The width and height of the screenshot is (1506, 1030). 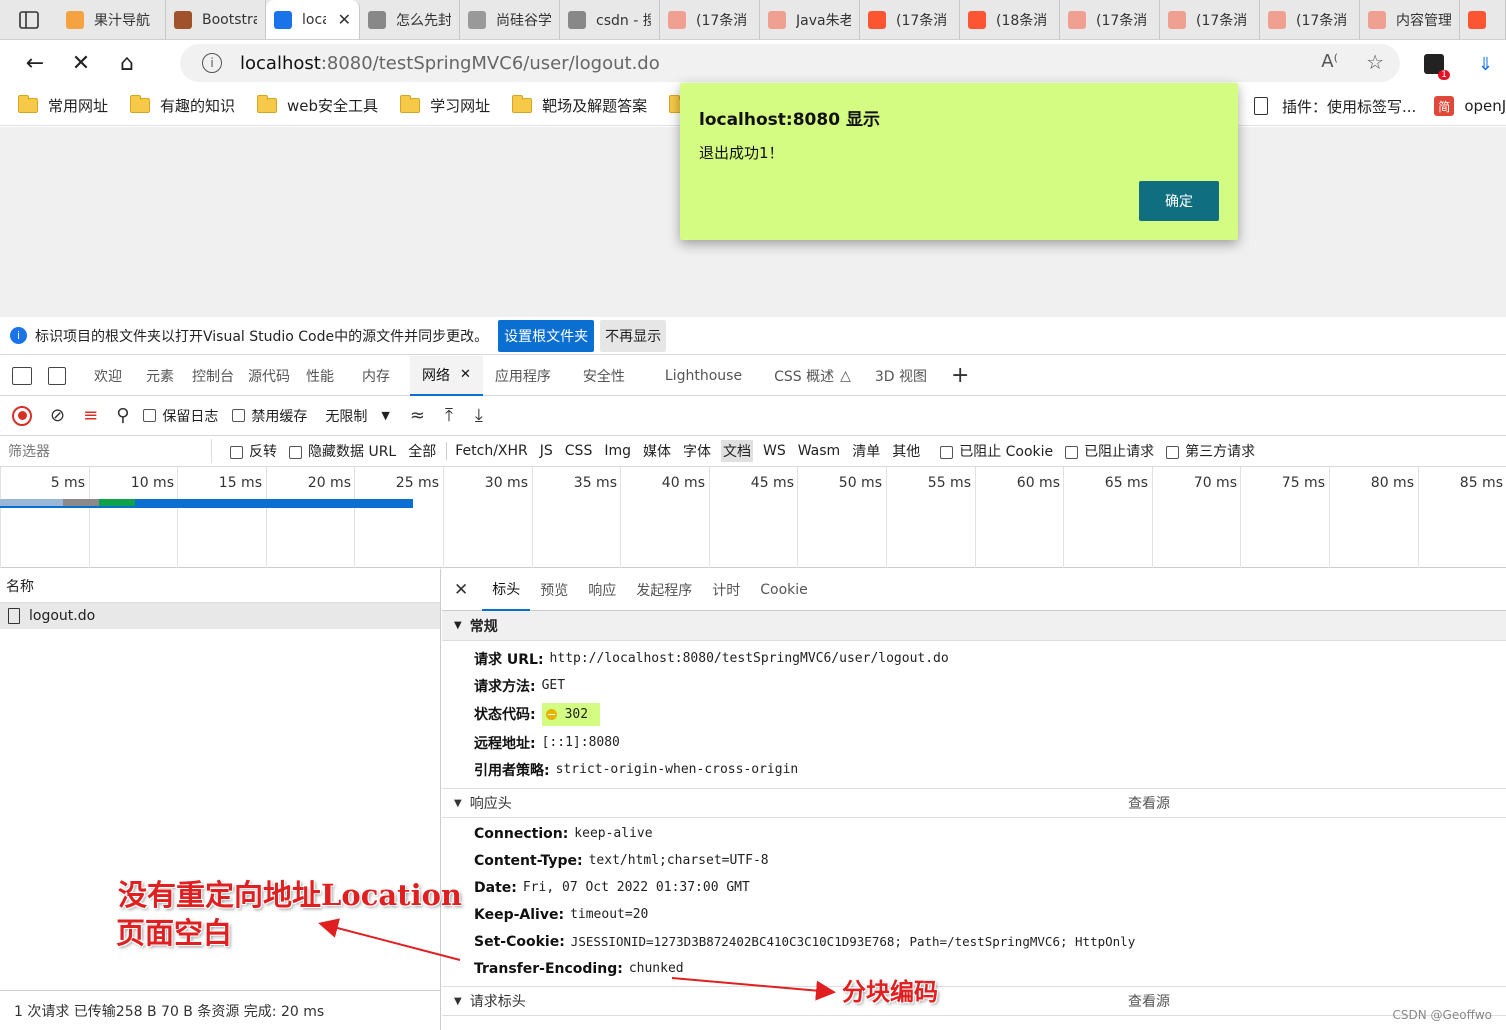 I want to click on annotation-no-location: 没有重定向地址Location, so click(x=290, y=895).